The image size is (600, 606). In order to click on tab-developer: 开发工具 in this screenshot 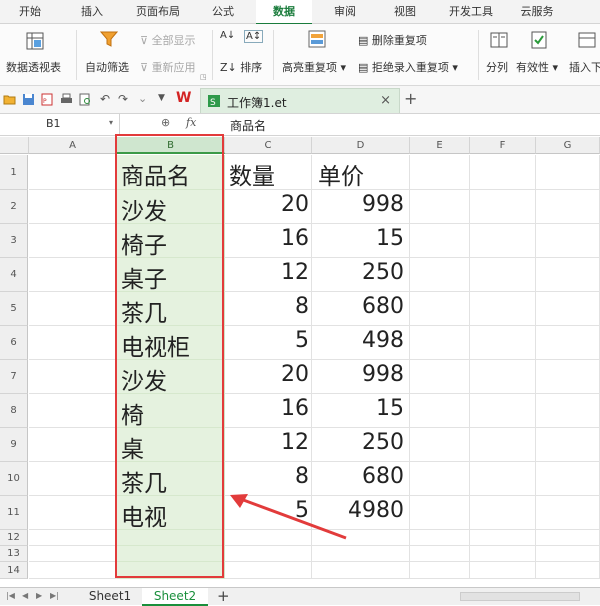, I will do `click(471, 12)`.